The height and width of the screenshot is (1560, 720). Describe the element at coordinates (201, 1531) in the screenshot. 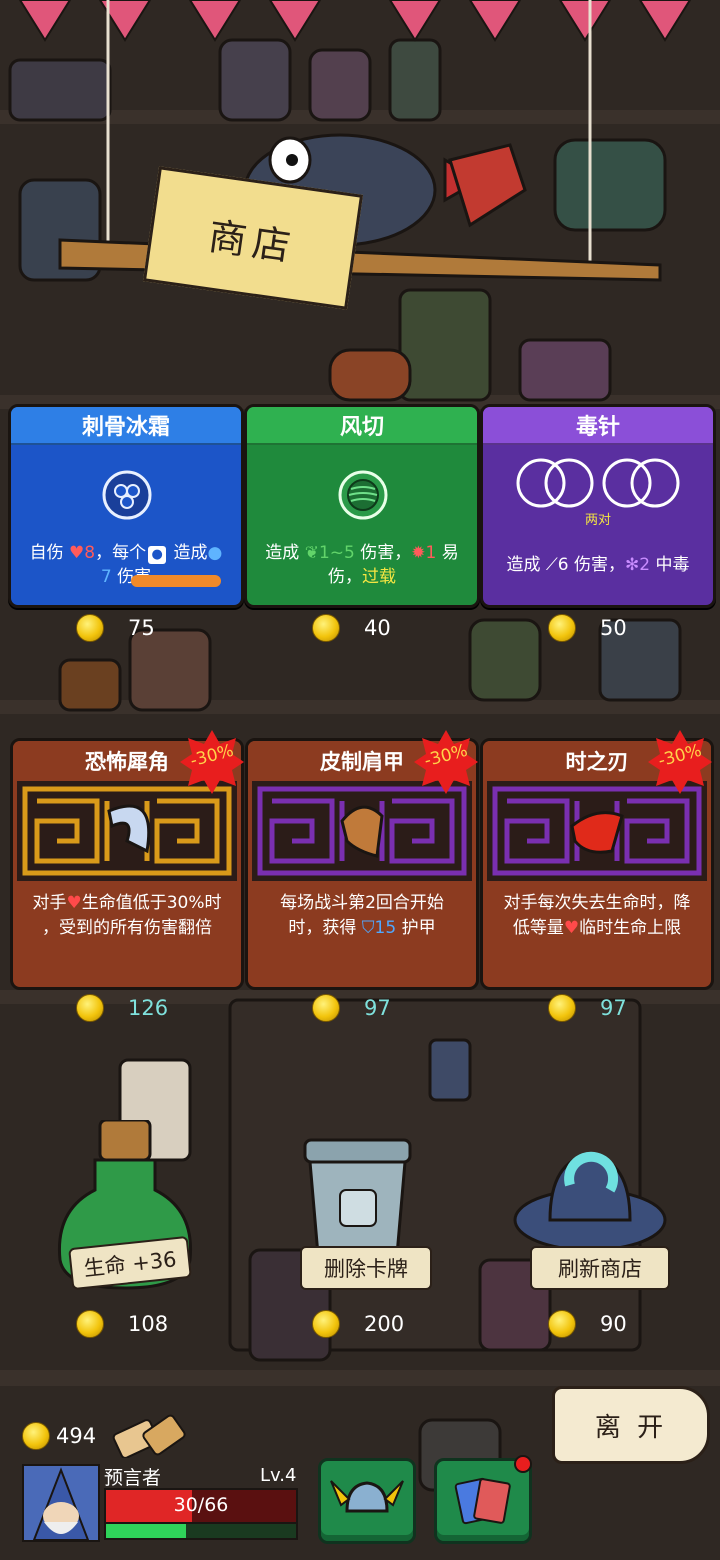

I see `xp-bar` at that location.